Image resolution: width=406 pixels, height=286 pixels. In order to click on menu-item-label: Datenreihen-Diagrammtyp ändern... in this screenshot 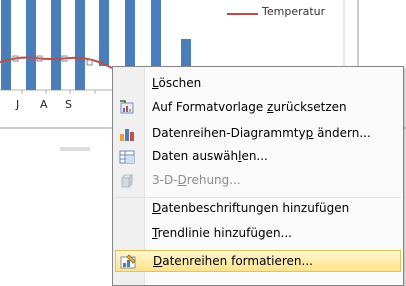, I will do `click(261, 133)`.